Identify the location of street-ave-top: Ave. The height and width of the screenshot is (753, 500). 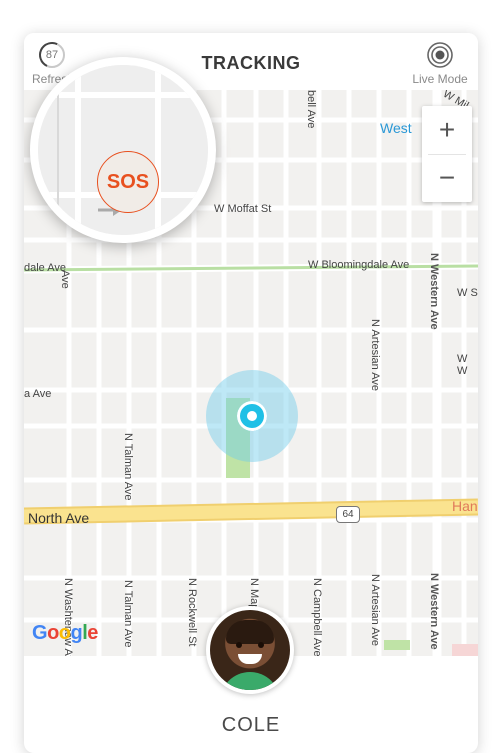
(65, 279).